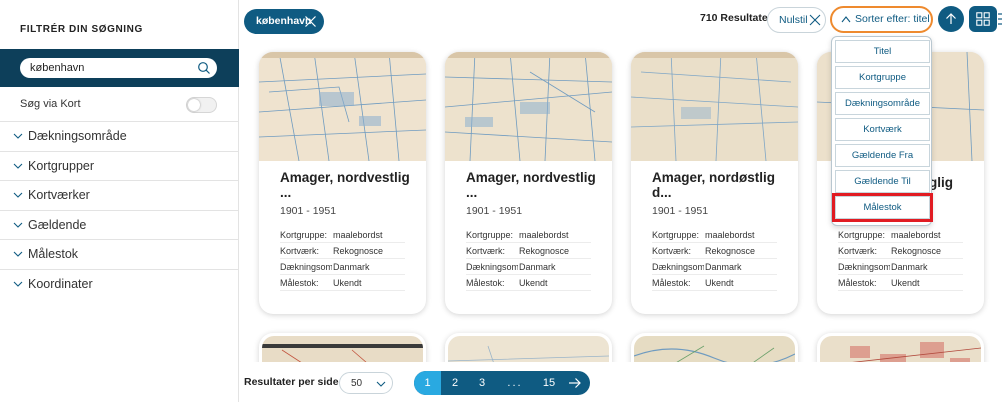 This screenshot has width=1002, height=402. Describe the element at coordinates (53, 254) in the screenshot. I see `facet-label: Målestok` at that location.